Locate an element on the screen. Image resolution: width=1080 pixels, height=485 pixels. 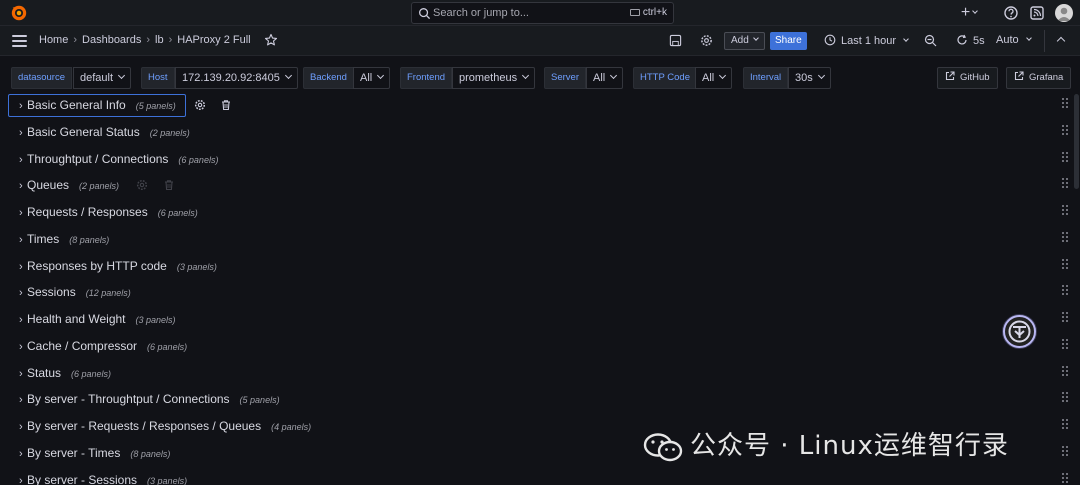
variable-select-backend: All is located at coordinates (372, 78).